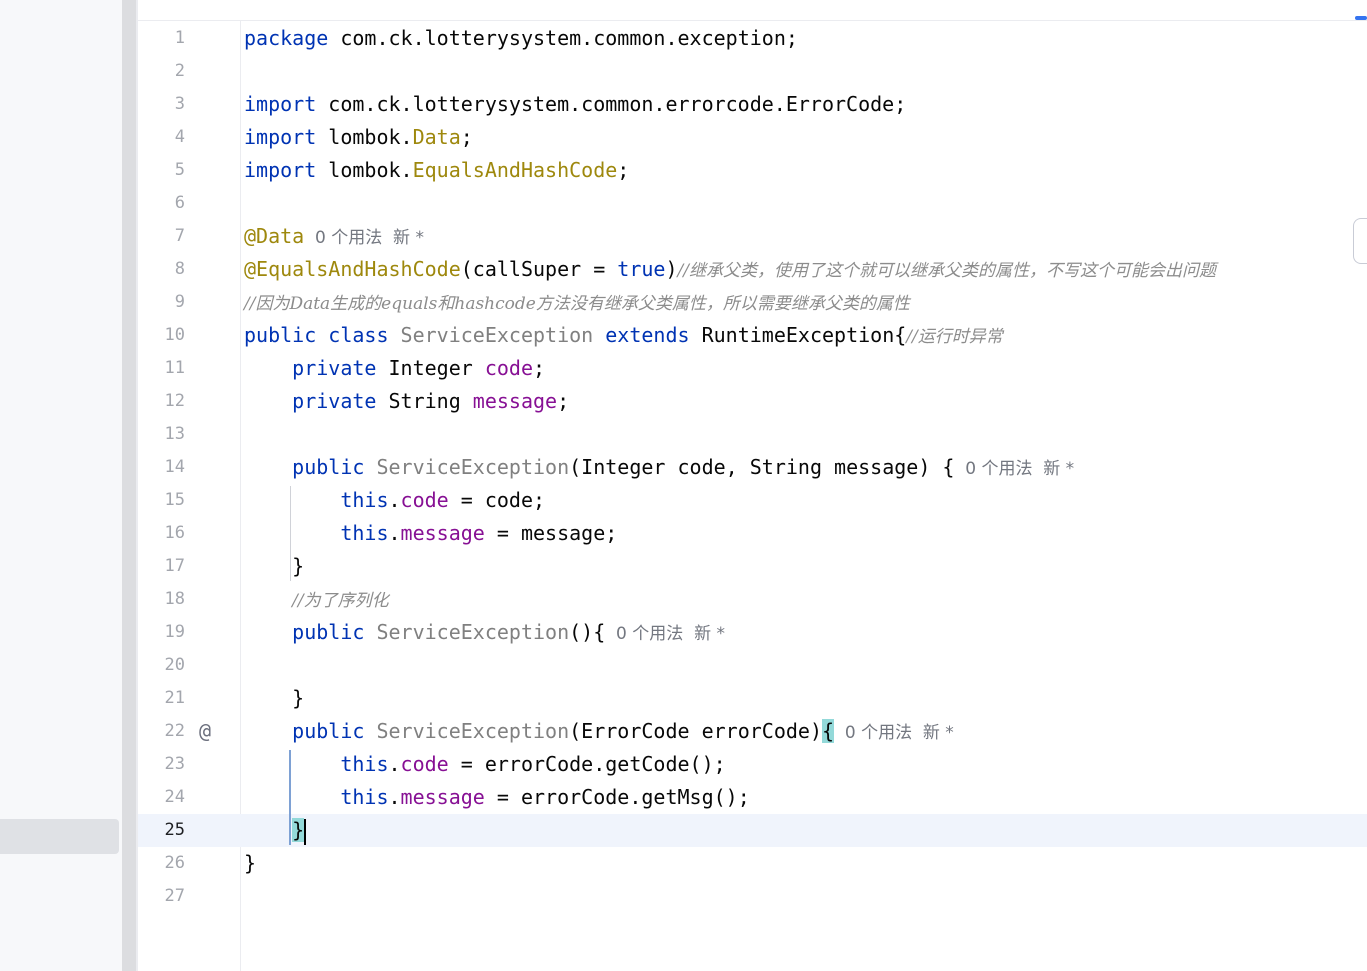 The width and height of the screenshot is (1367, 971). What do you see at coordinates (484, 764) in the screenshot?
I see `code-text: this.code = errorCode.getCode();` at bounding box center [484, 764].